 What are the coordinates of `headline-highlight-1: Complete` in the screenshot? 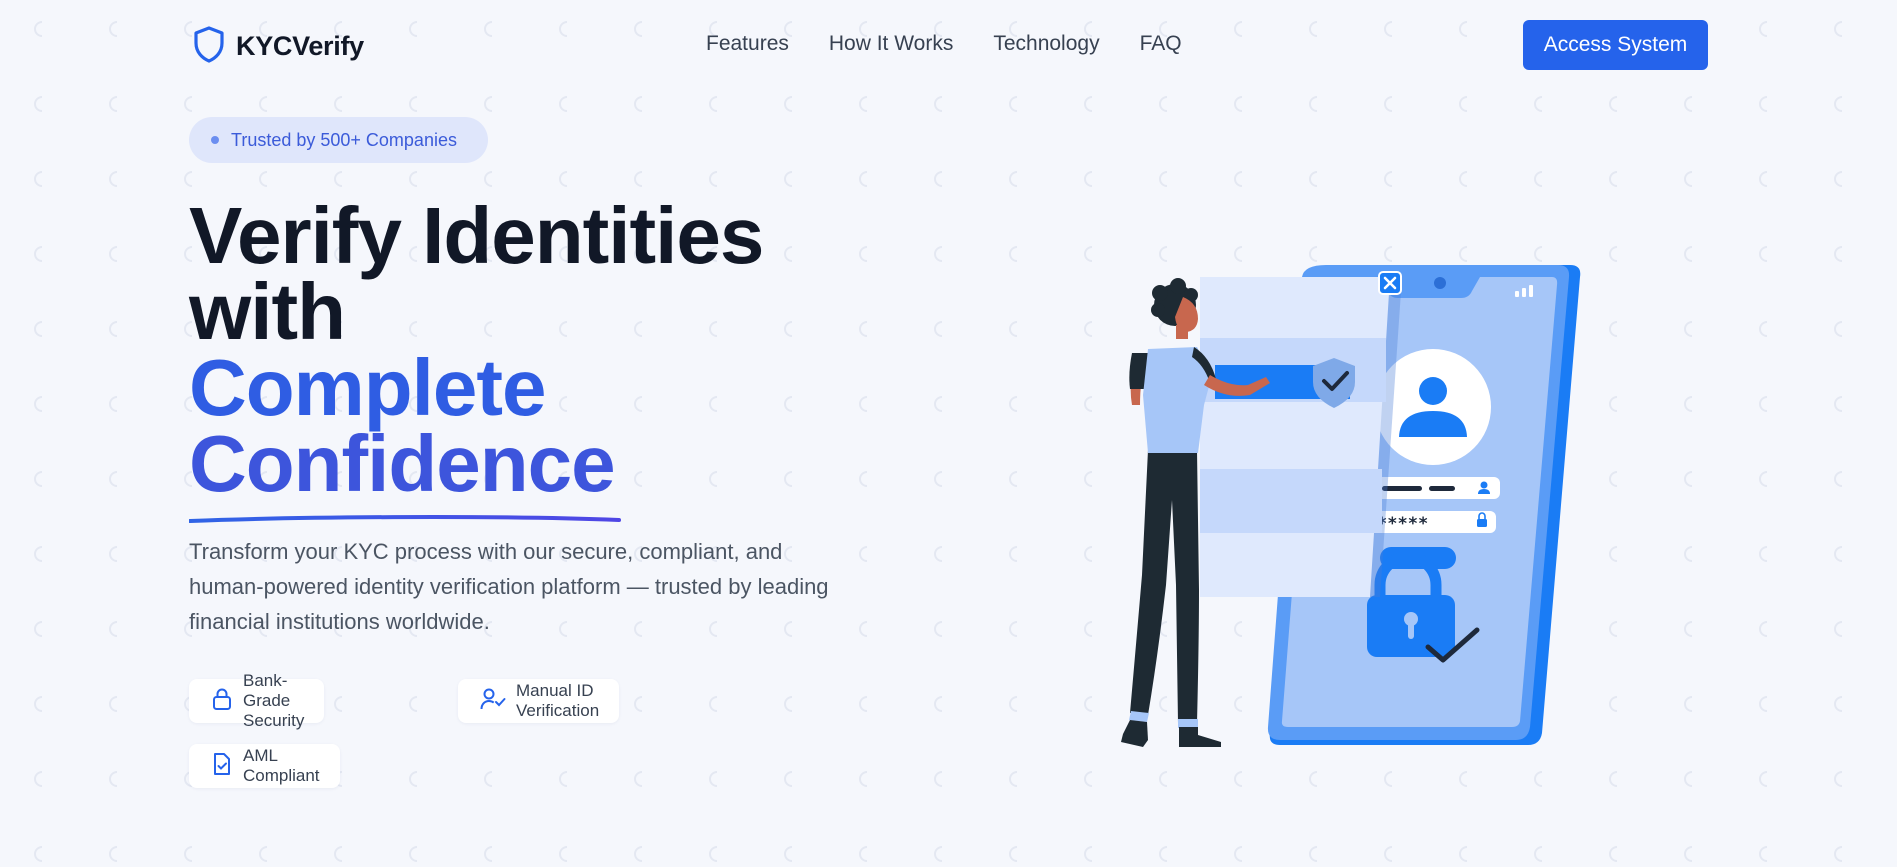 It's located at (368, 387).